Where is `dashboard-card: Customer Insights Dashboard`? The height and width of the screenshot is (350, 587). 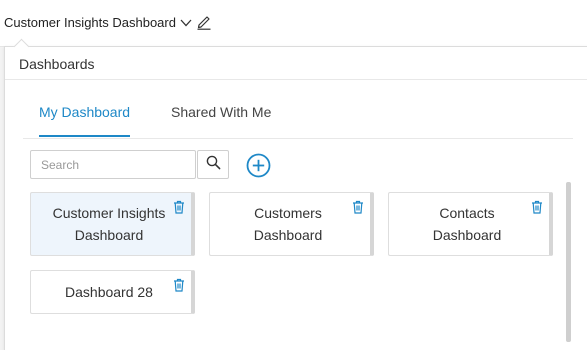 dashboard-card: Customer Insights Dashboard is located at coordinates (112, 224).